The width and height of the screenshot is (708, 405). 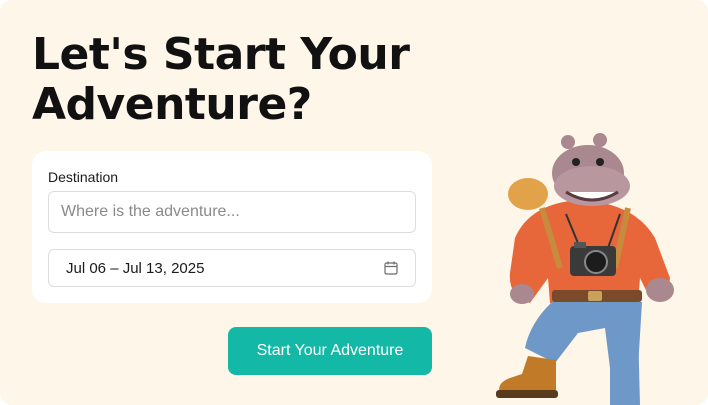 What do you see at coordinates (135, 268) in the screenshot?
I see `date-range-value: Jul 06 – Jul 13, 2025` at bounding box center [135, 268].